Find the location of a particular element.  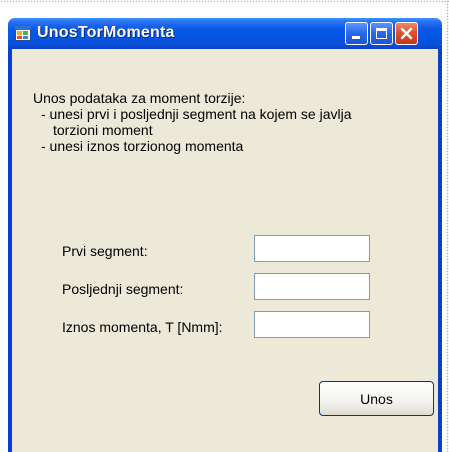

app-icon-caption-strip is located at coordinates (23, 28).